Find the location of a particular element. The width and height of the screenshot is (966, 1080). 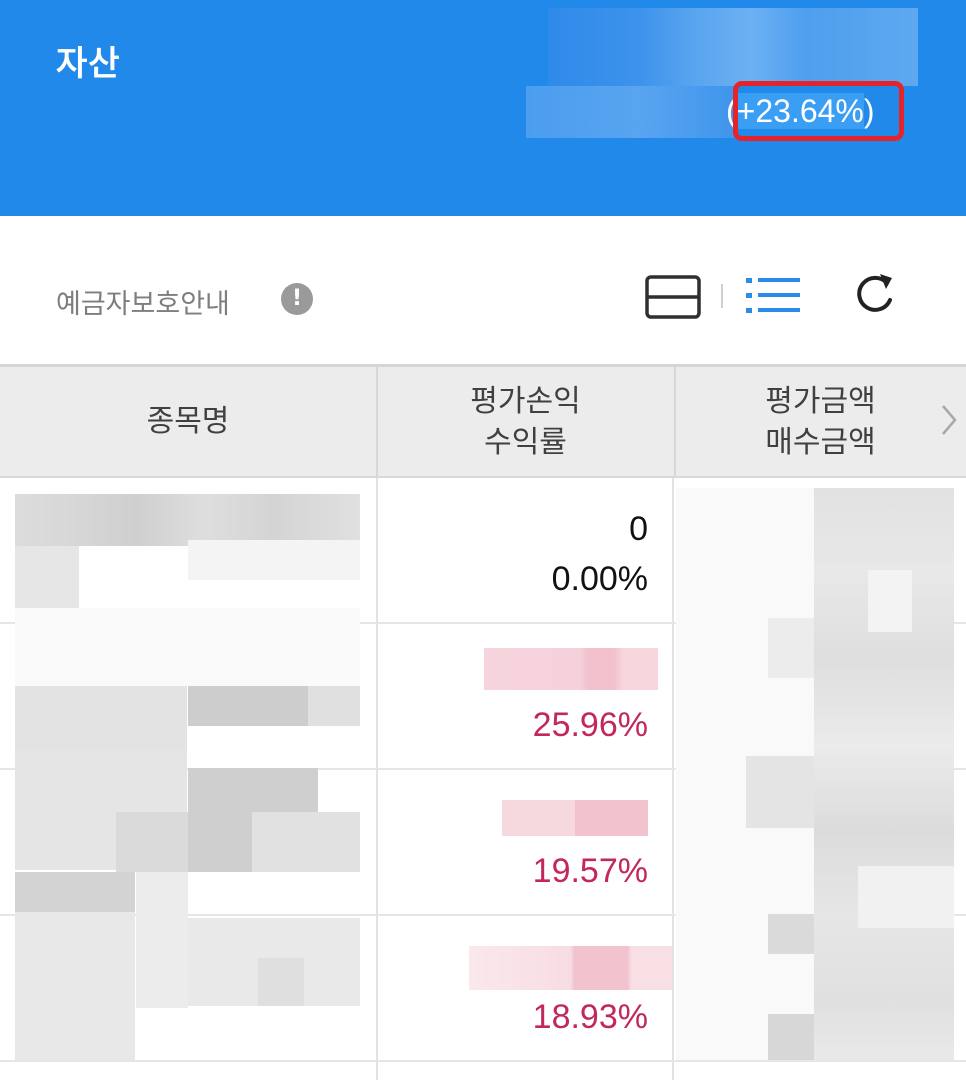

deposit-protection-link: 예금자보호안내 is located at coordinates (143, 301).